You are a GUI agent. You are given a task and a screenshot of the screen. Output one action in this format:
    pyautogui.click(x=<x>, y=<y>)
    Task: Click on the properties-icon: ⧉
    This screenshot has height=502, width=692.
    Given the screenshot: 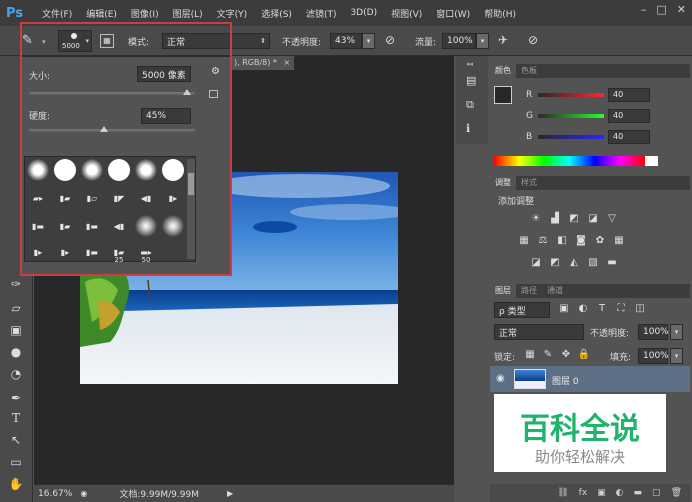 What is the action you would take?
    pyautogui.click(x=470, y=105)
    